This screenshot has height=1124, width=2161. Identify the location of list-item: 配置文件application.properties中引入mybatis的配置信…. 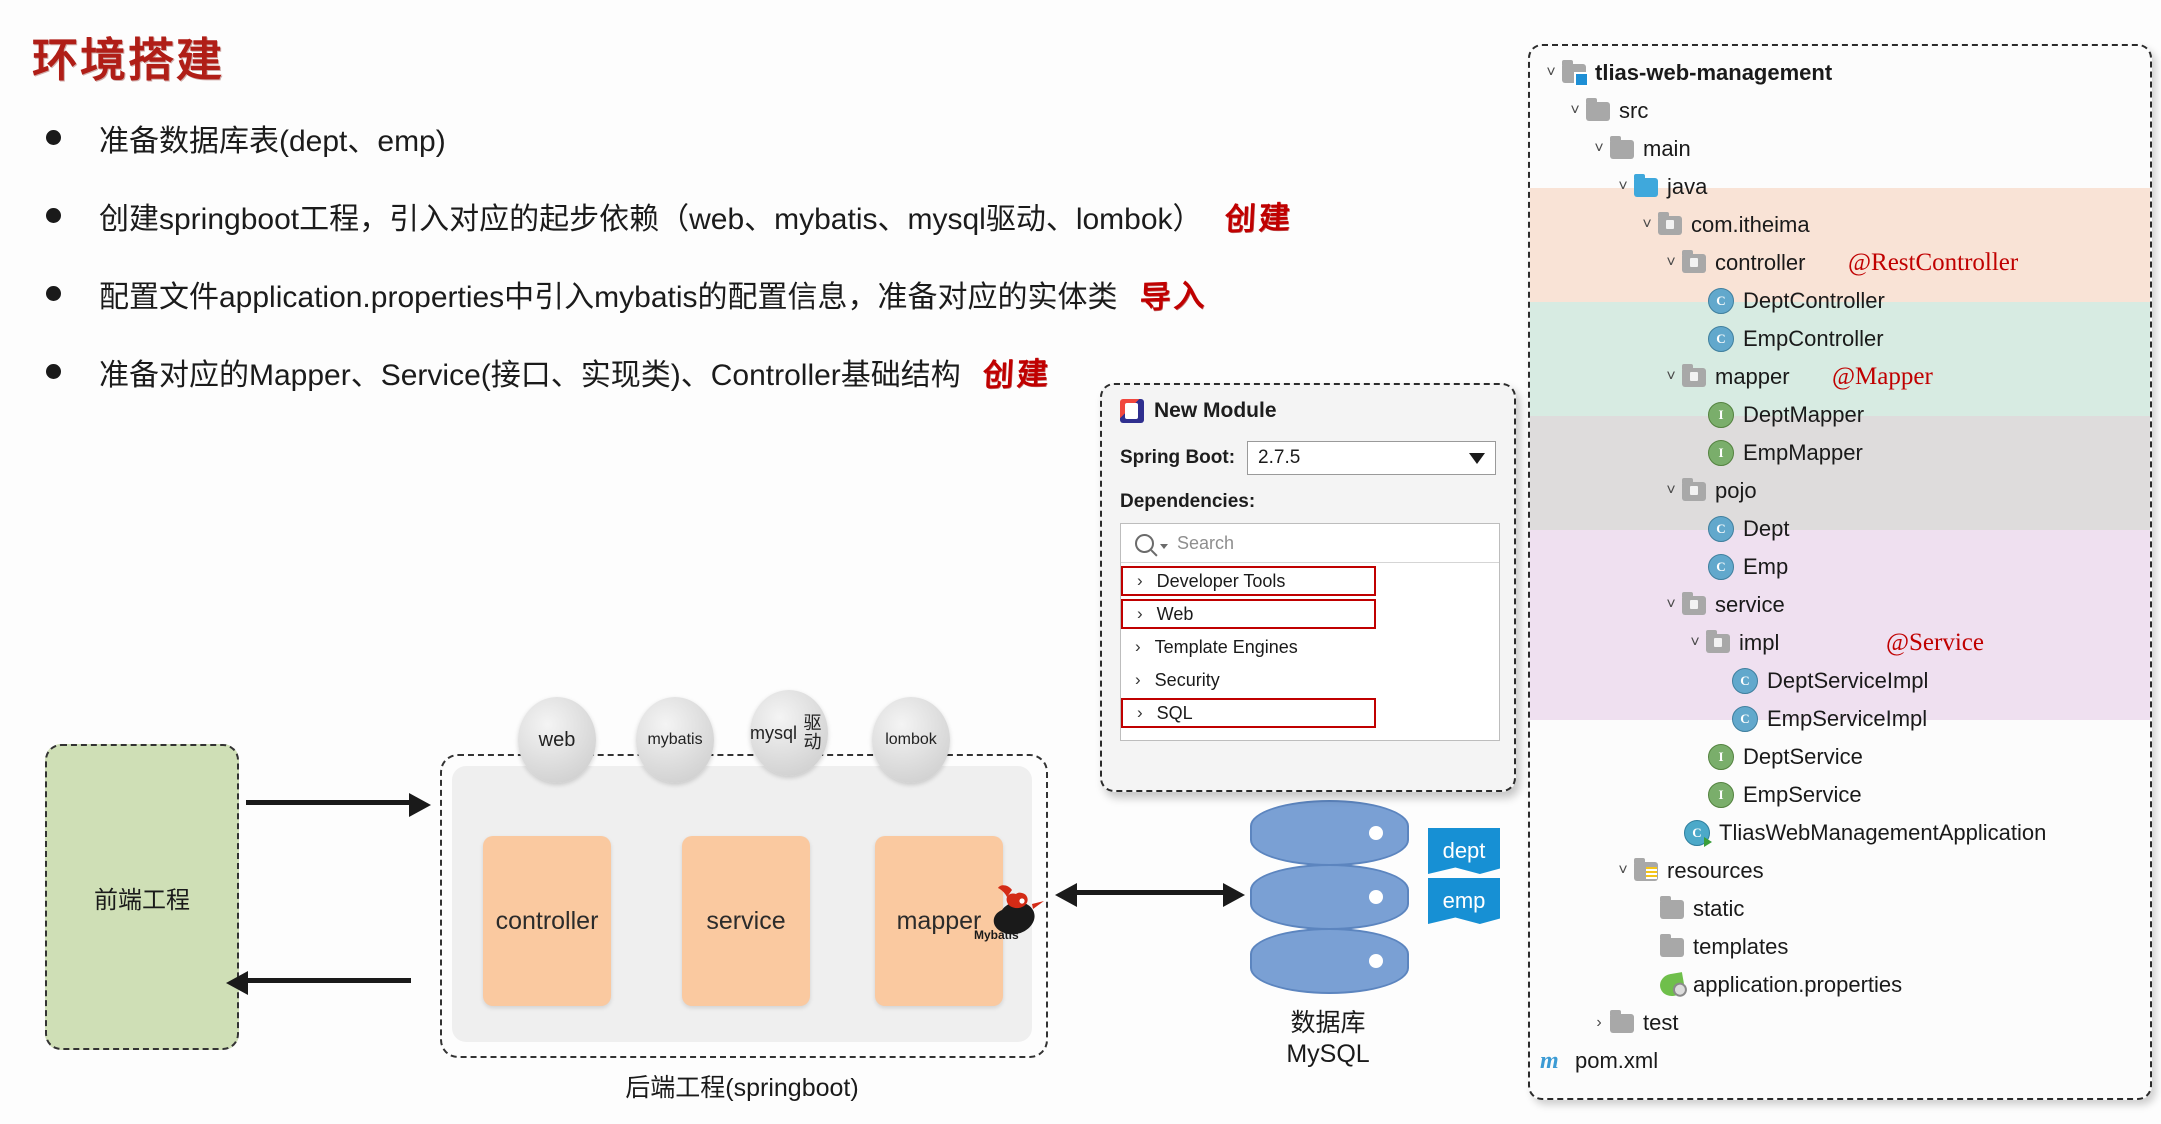
(776, 294).